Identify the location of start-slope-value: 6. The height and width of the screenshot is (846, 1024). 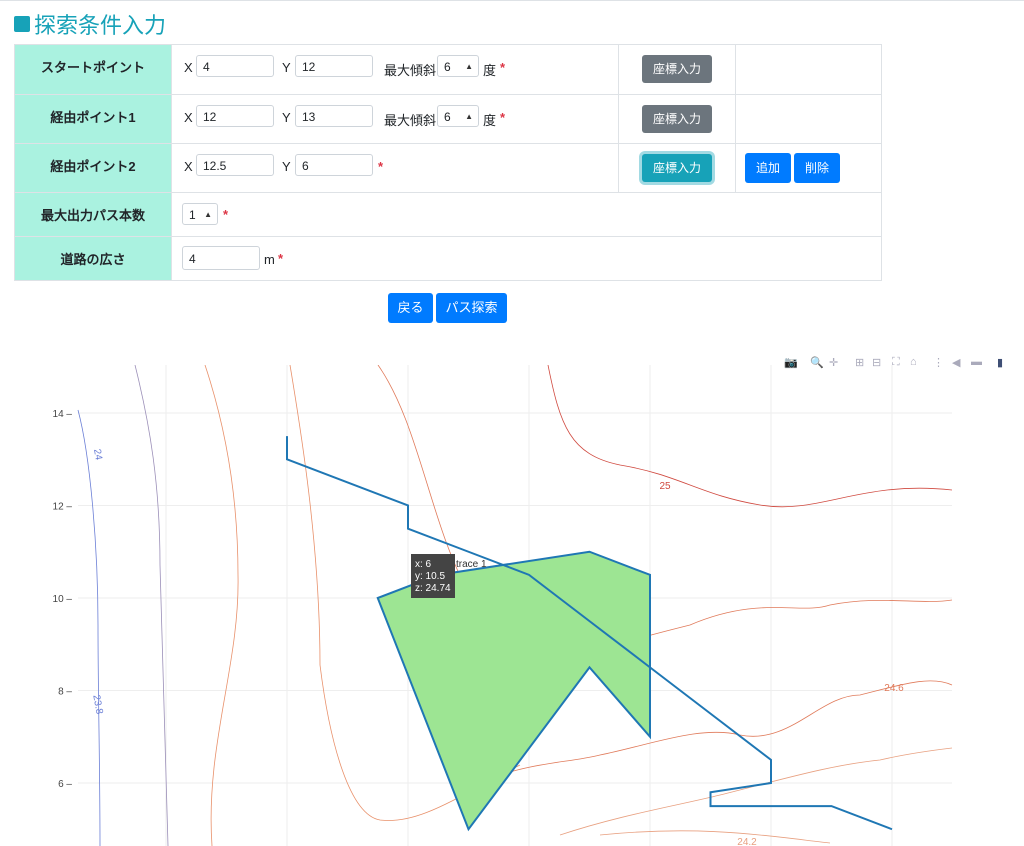
(447, 67).